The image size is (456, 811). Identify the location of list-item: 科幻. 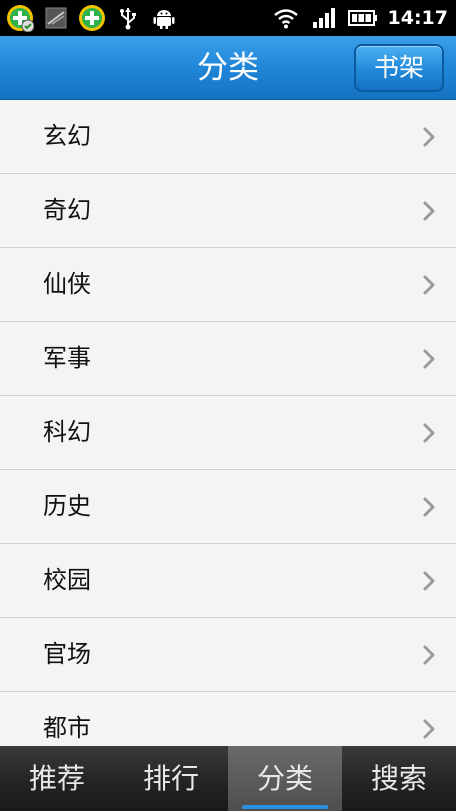
(228, 433).